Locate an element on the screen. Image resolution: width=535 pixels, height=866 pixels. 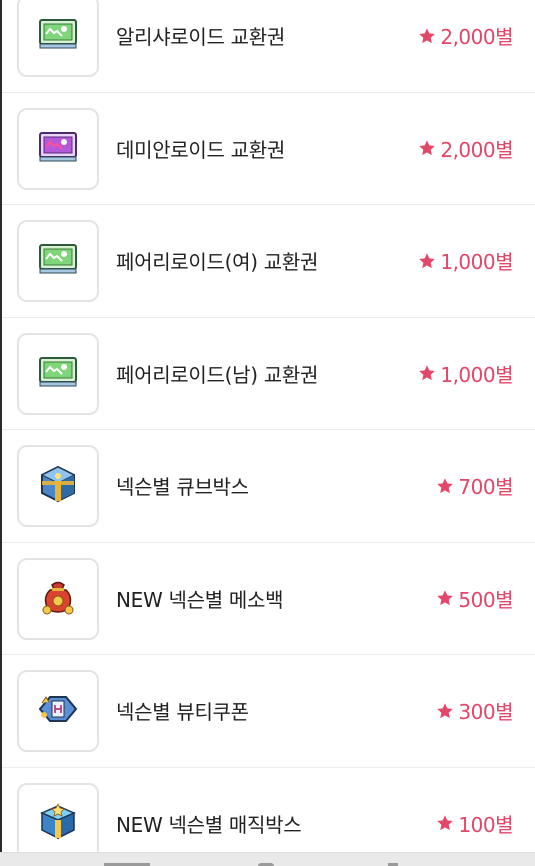
cube-box-icon is located at coordinates (58, 486).